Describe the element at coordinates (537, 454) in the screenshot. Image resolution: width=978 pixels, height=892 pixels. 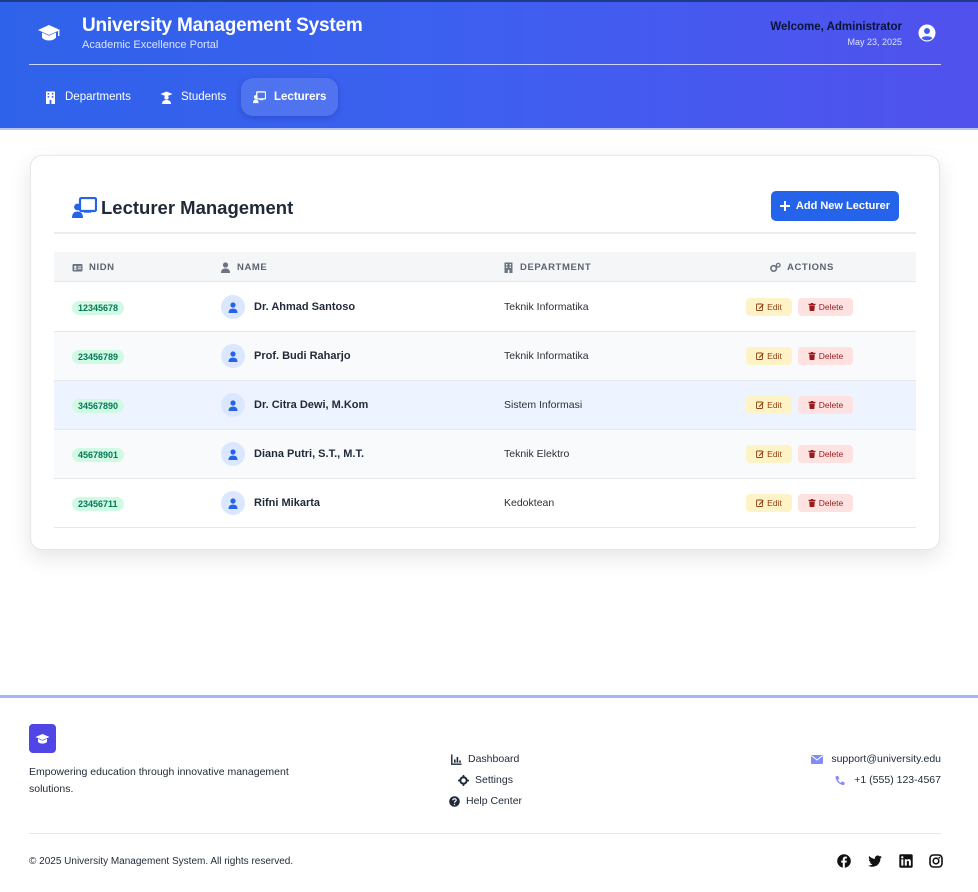
I see `lecturer-department: Teknik Elektro` at that location.